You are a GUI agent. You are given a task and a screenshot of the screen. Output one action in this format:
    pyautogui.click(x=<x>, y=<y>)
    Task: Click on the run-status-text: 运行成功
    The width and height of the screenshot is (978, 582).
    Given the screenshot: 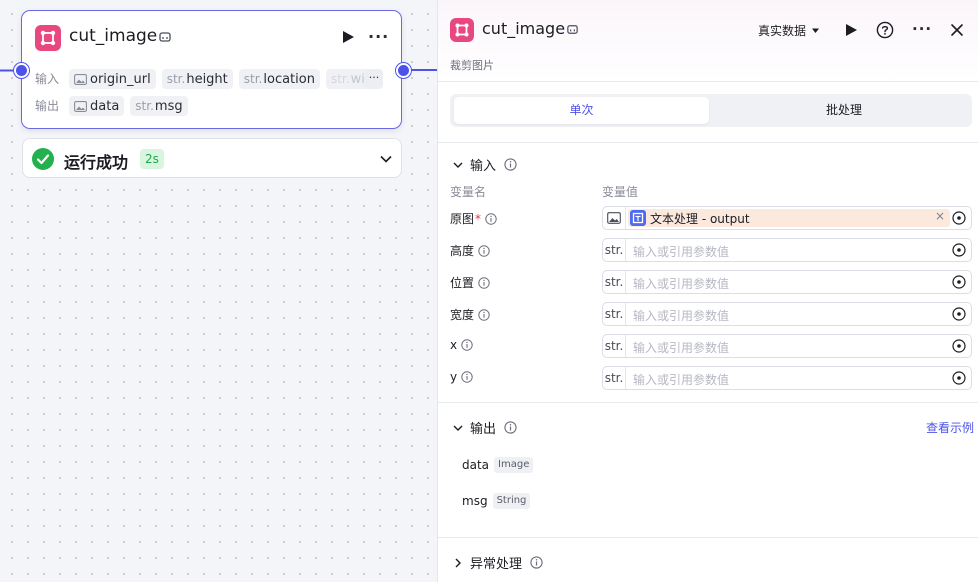 What is the action you would take?
    pyautogui.click(x=96, y=162)
    